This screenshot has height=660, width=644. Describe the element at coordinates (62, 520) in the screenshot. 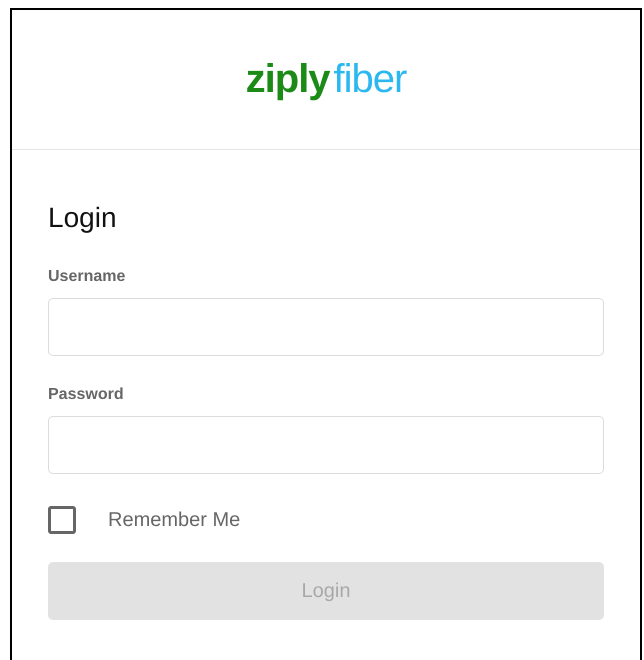

I see `remember-checkbox` at that location.